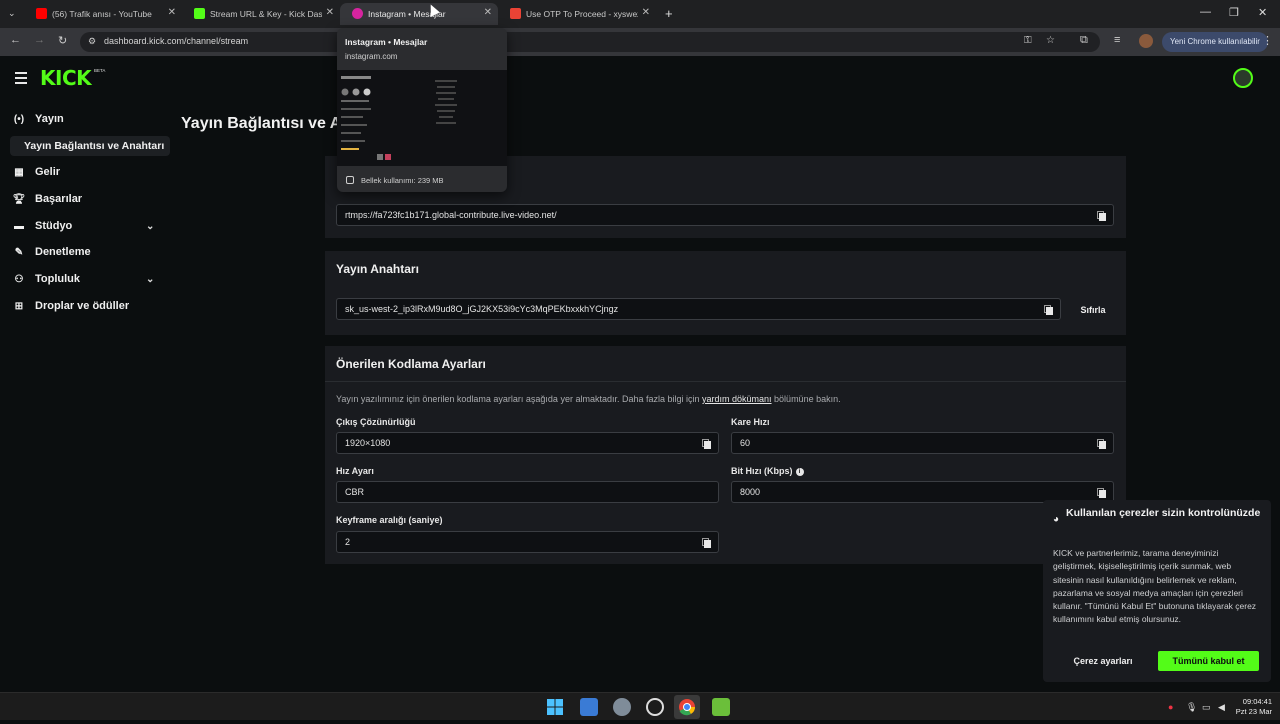 The image size is (1280, 724). I want to click on sidebar-subitem-stream-key: Yayın Bağlantısı ve Anahtarı, so click(90, 146).